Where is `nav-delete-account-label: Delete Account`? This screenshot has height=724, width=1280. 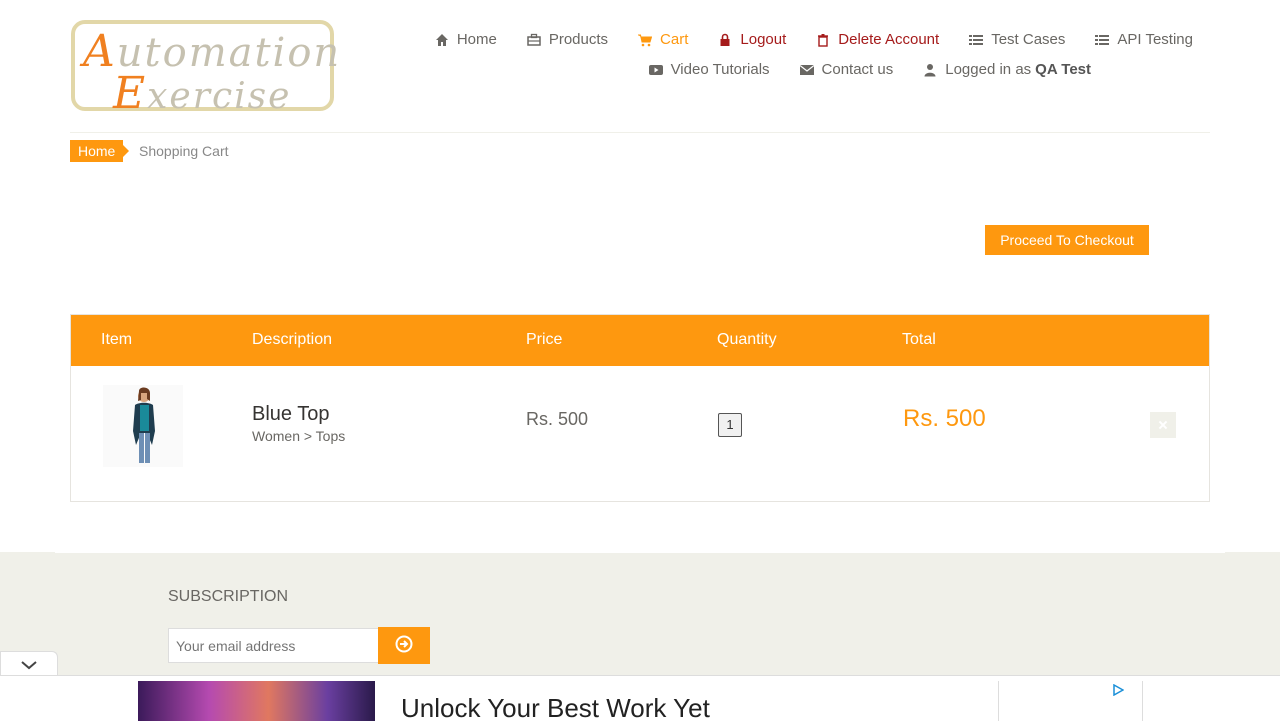
nav-delete-account-label: Delete Account is located at coordinates (889, 39).